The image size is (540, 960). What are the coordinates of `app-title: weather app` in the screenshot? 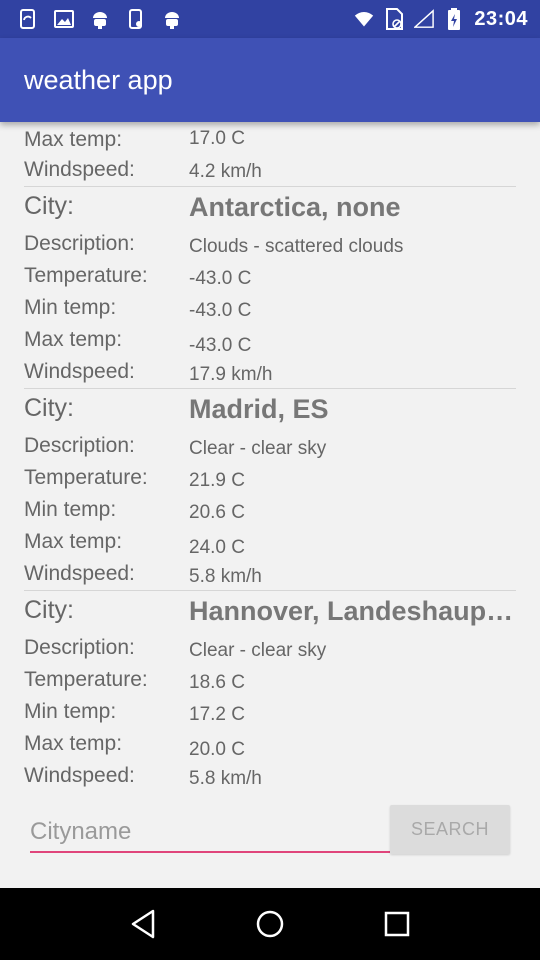 It's located at (98, 79).